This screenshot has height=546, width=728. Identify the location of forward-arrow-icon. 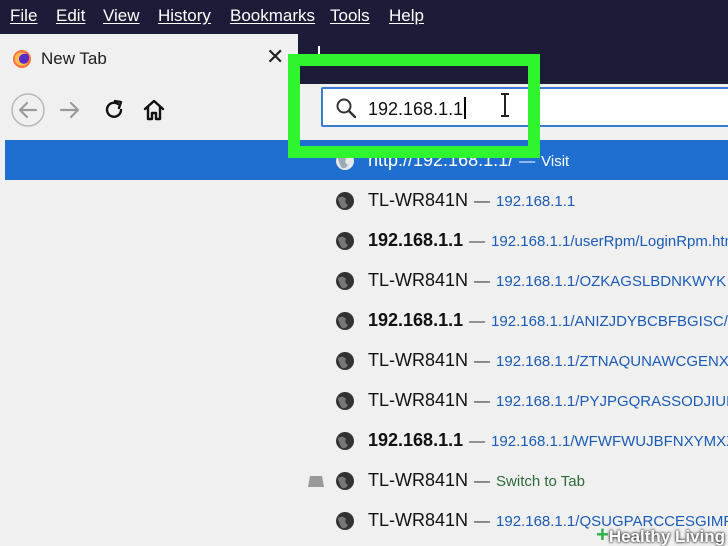
(69, 110).